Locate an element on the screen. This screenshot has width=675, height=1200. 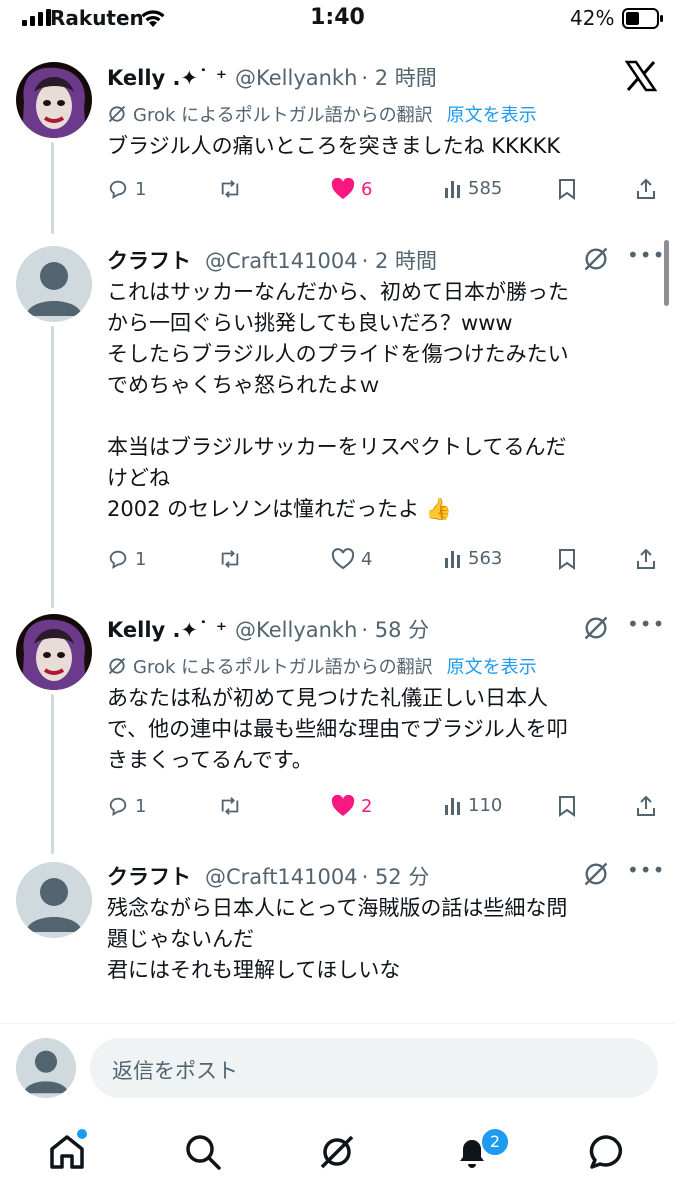
messages-icon is located at coordinates (607, 1152).